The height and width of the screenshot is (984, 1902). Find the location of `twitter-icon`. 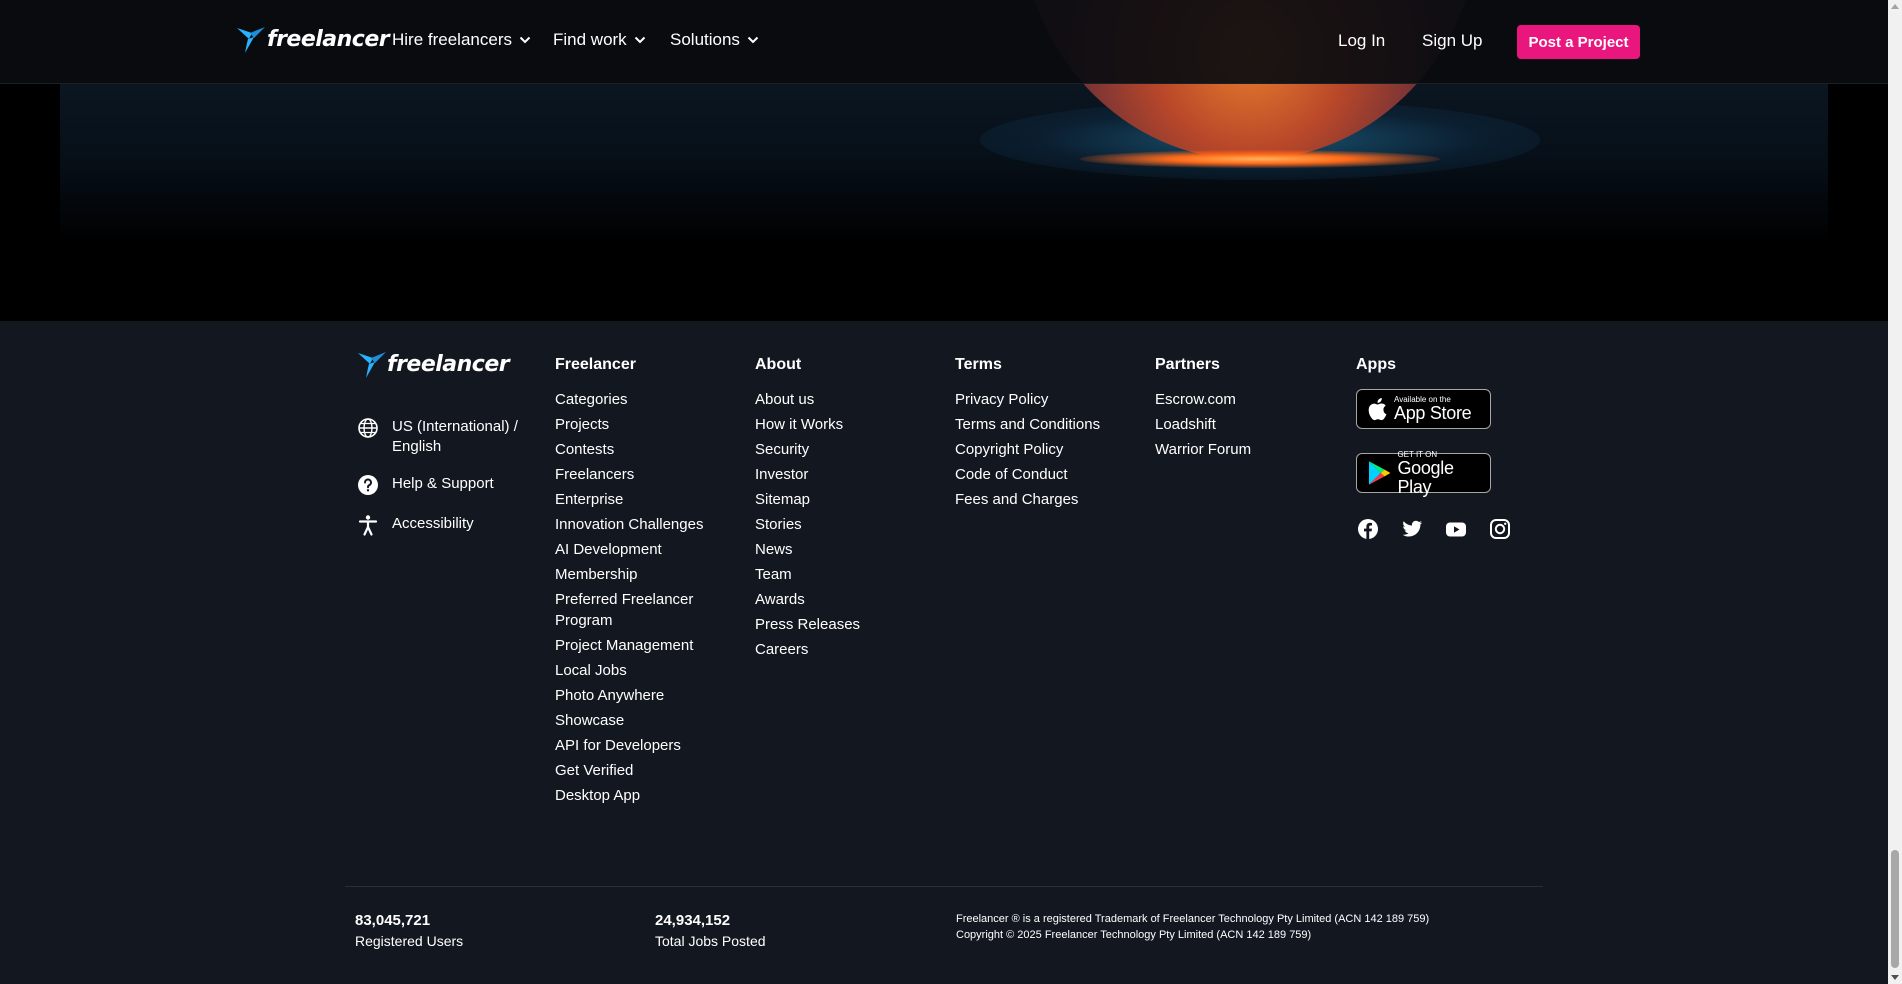

twitter-icon is located at coordinates (1412, 529).